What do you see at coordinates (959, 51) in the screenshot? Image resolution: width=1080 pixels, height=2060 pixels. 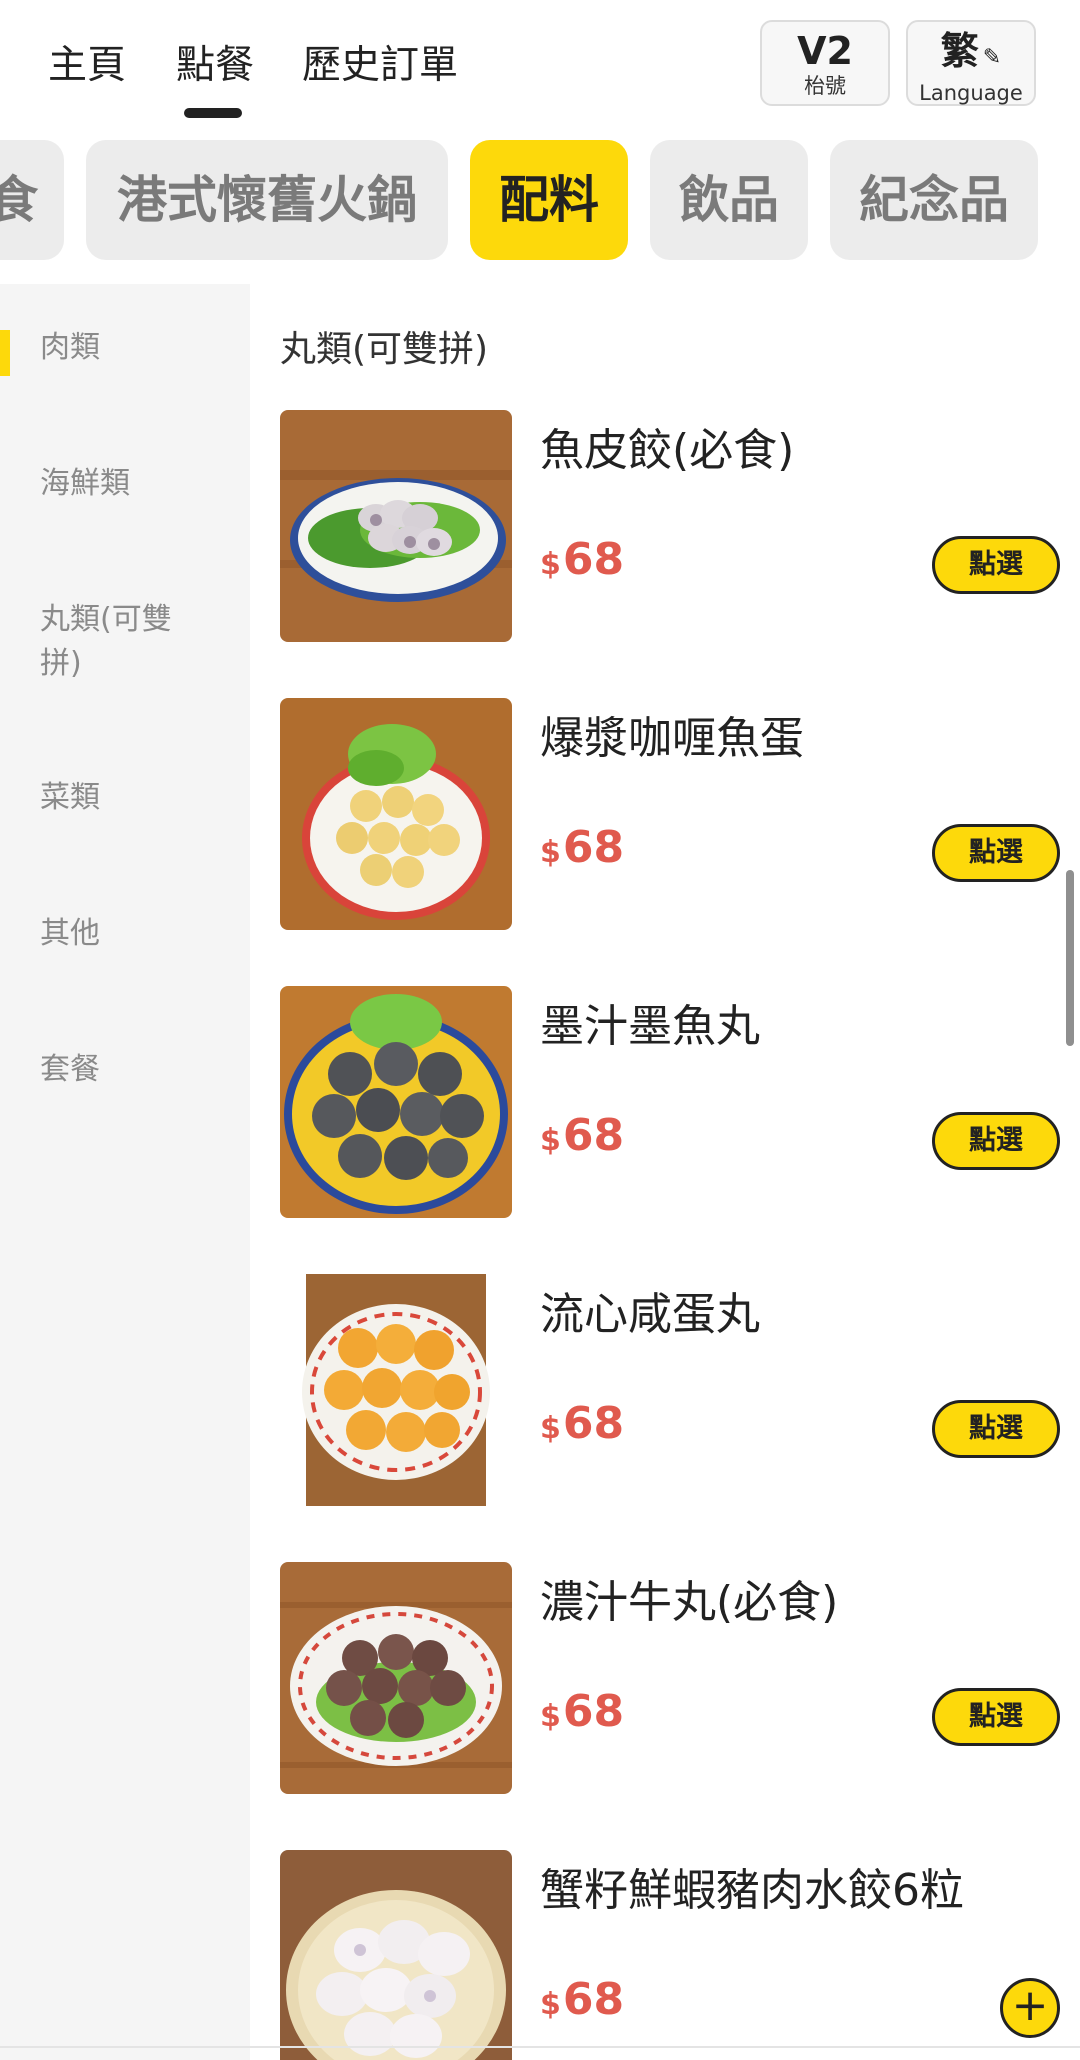 I see `language-value: 繁` at bounding box center [959, 51].